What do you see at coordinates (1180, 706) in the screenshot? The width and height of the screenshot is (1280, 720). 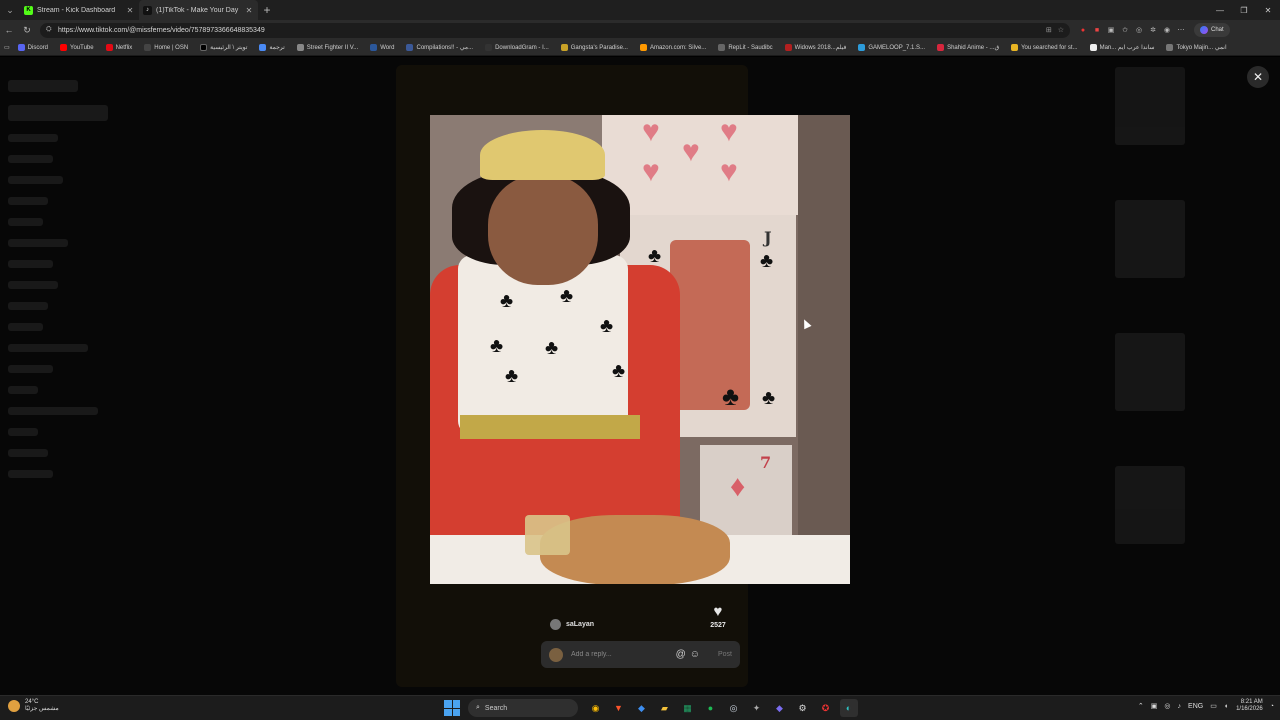 I see `microphone-icon: ♪` at bounding box center [1180, 706].